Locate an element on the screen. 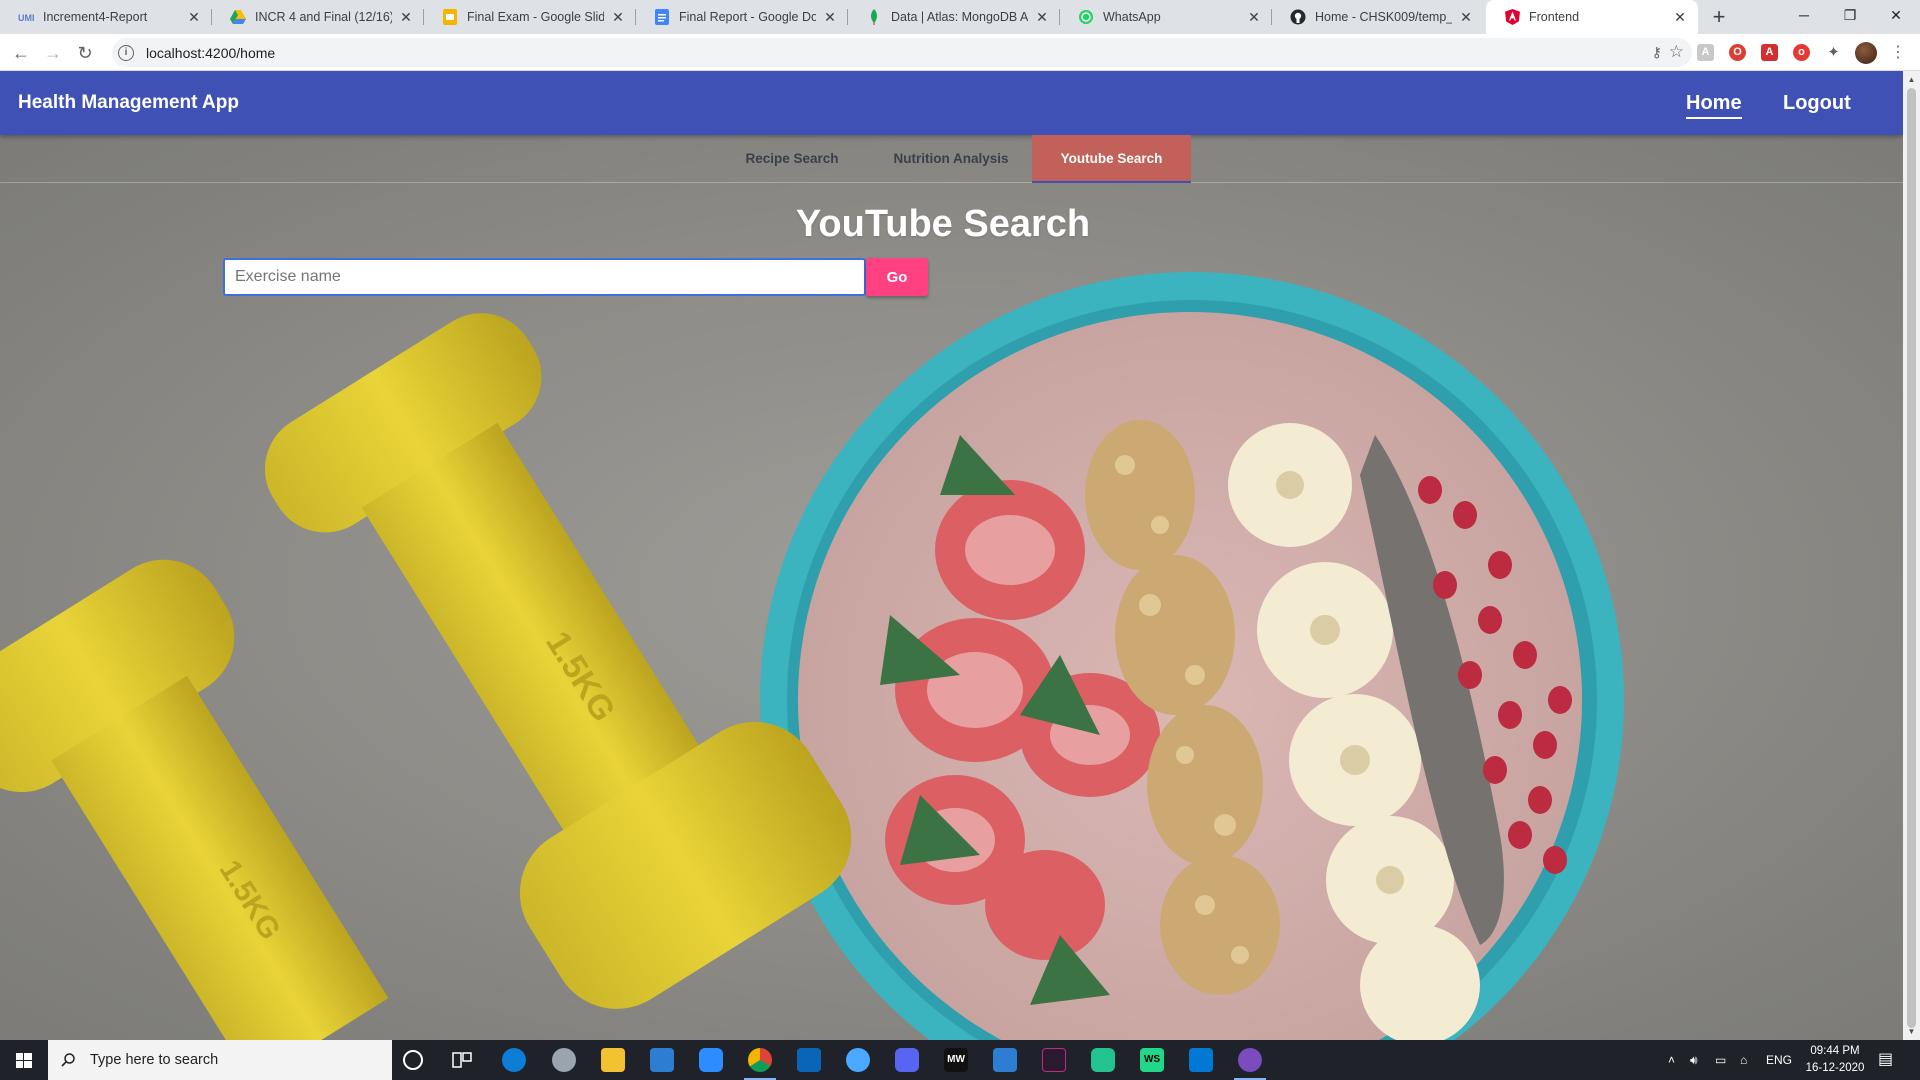 This screenshot has height=1080, width=1920. youtube-search-form: Go is located at coordinates (575, 277).